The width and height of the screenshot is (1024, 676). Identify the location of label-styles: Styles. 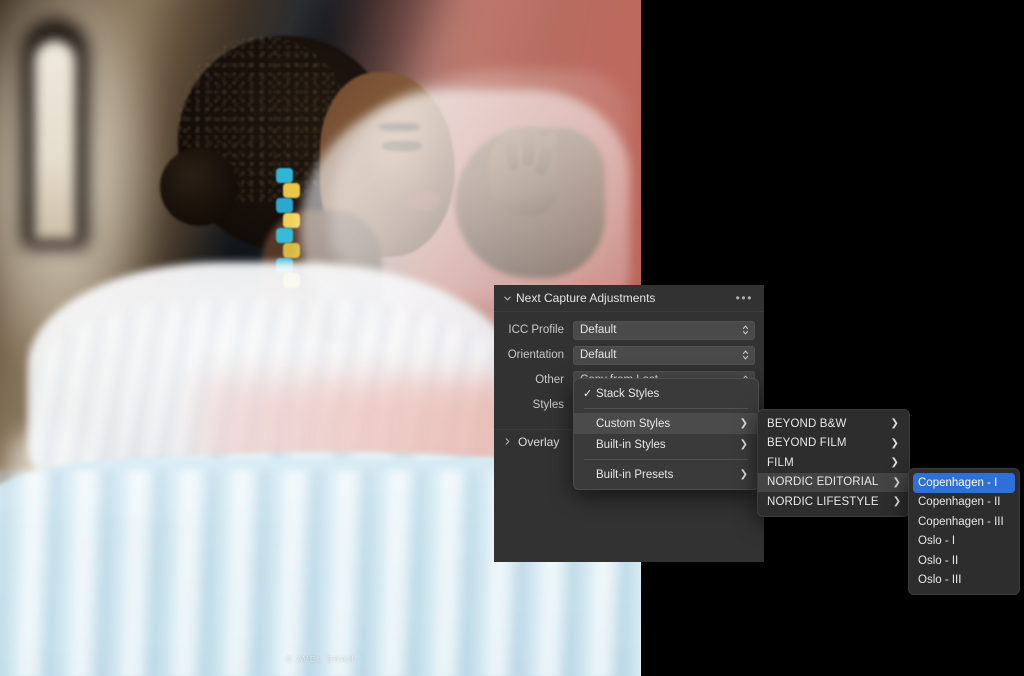
(548, 405).